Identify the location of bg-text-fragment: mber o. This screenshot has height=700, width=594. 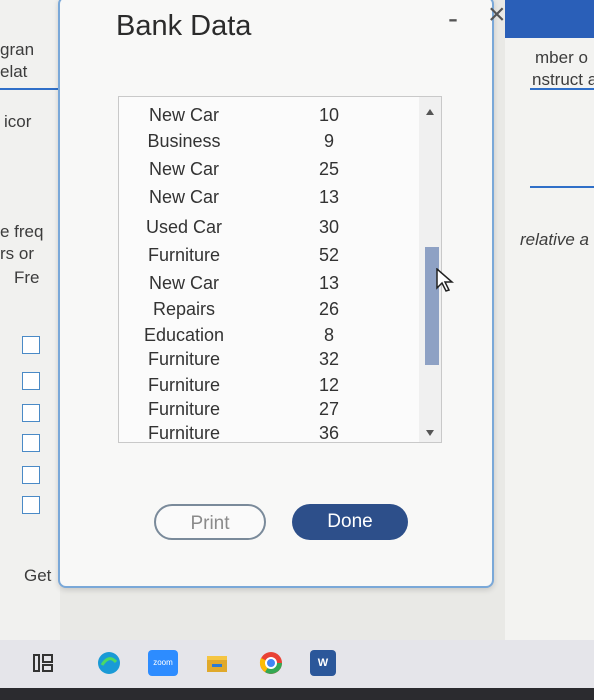
(561, 57).